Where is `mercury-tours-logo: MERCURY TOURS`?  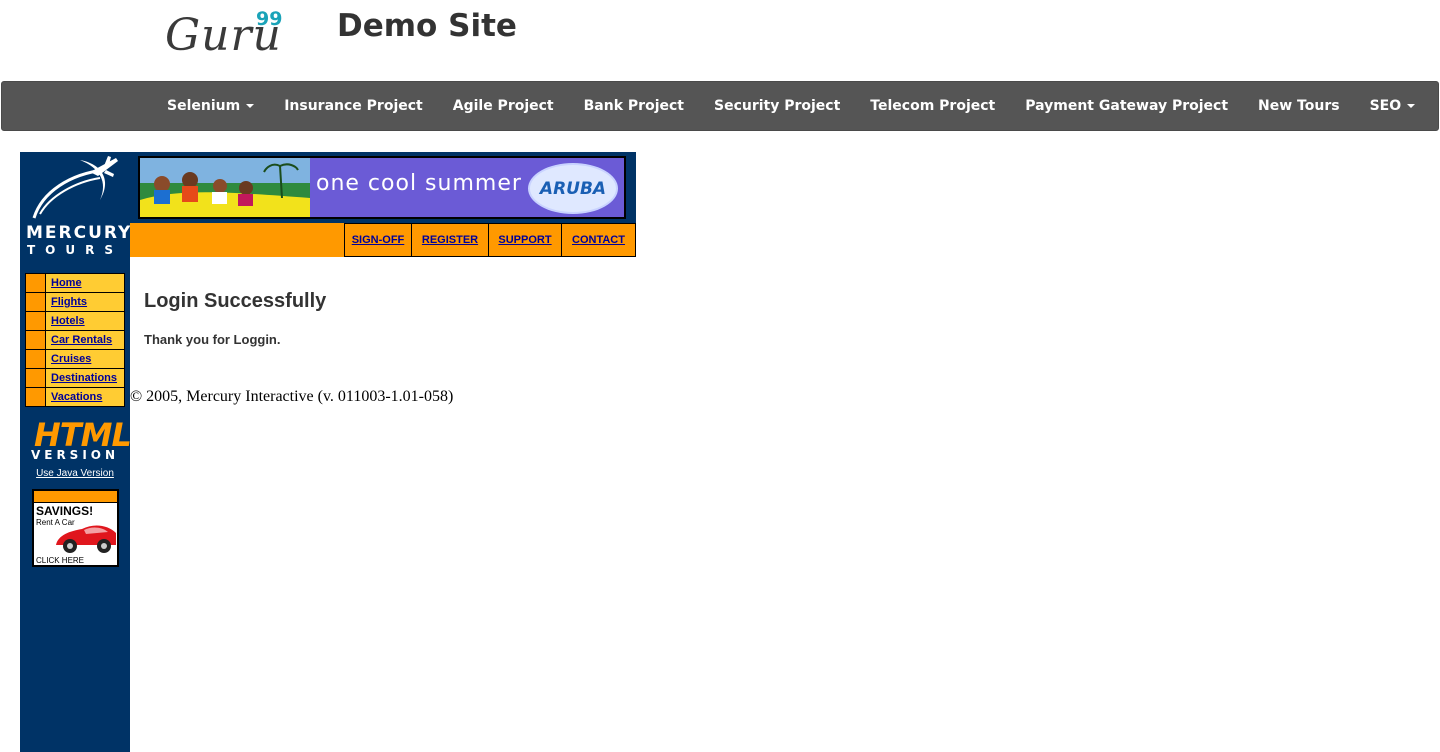
mercury-tours-logo: MERCURY TOURS is located at coordinates (75, 208).